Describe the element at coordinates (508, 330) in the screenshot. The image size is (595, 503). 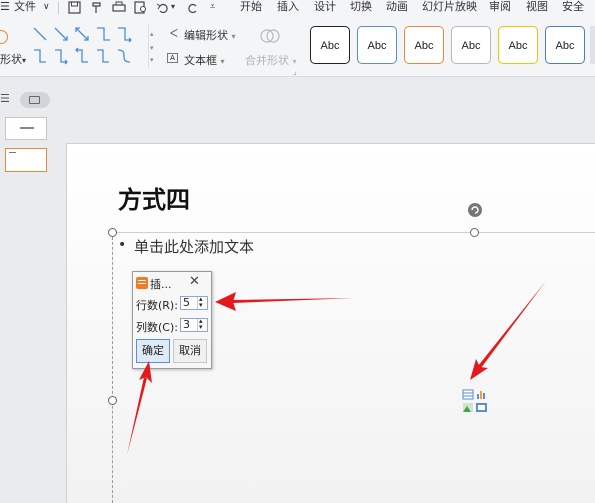
I see `annotation-arrow-icons` at that location.